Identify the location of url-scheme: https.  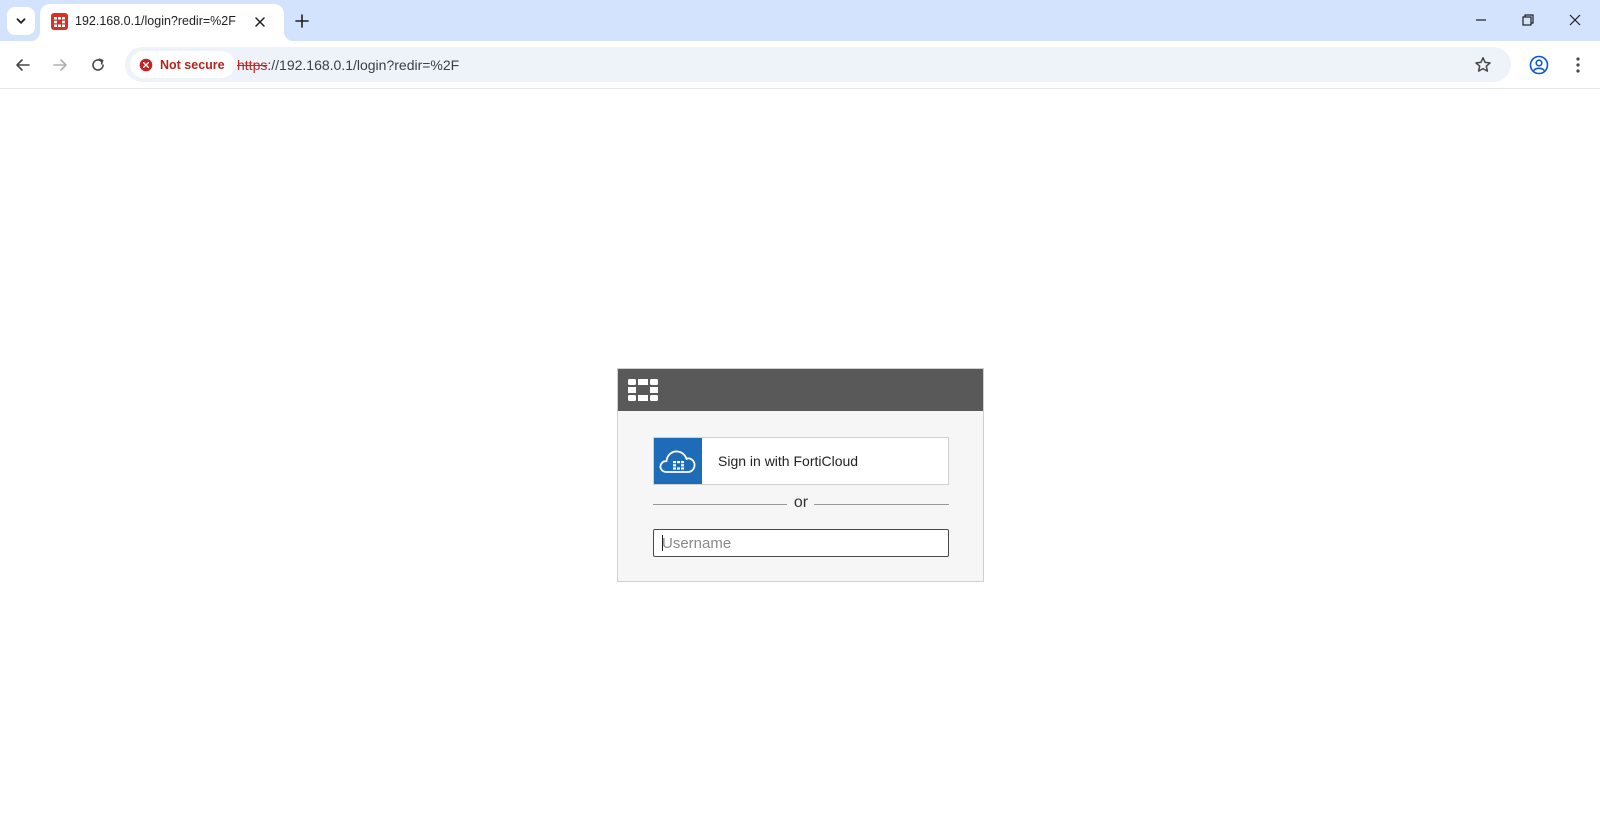
(252, 65).